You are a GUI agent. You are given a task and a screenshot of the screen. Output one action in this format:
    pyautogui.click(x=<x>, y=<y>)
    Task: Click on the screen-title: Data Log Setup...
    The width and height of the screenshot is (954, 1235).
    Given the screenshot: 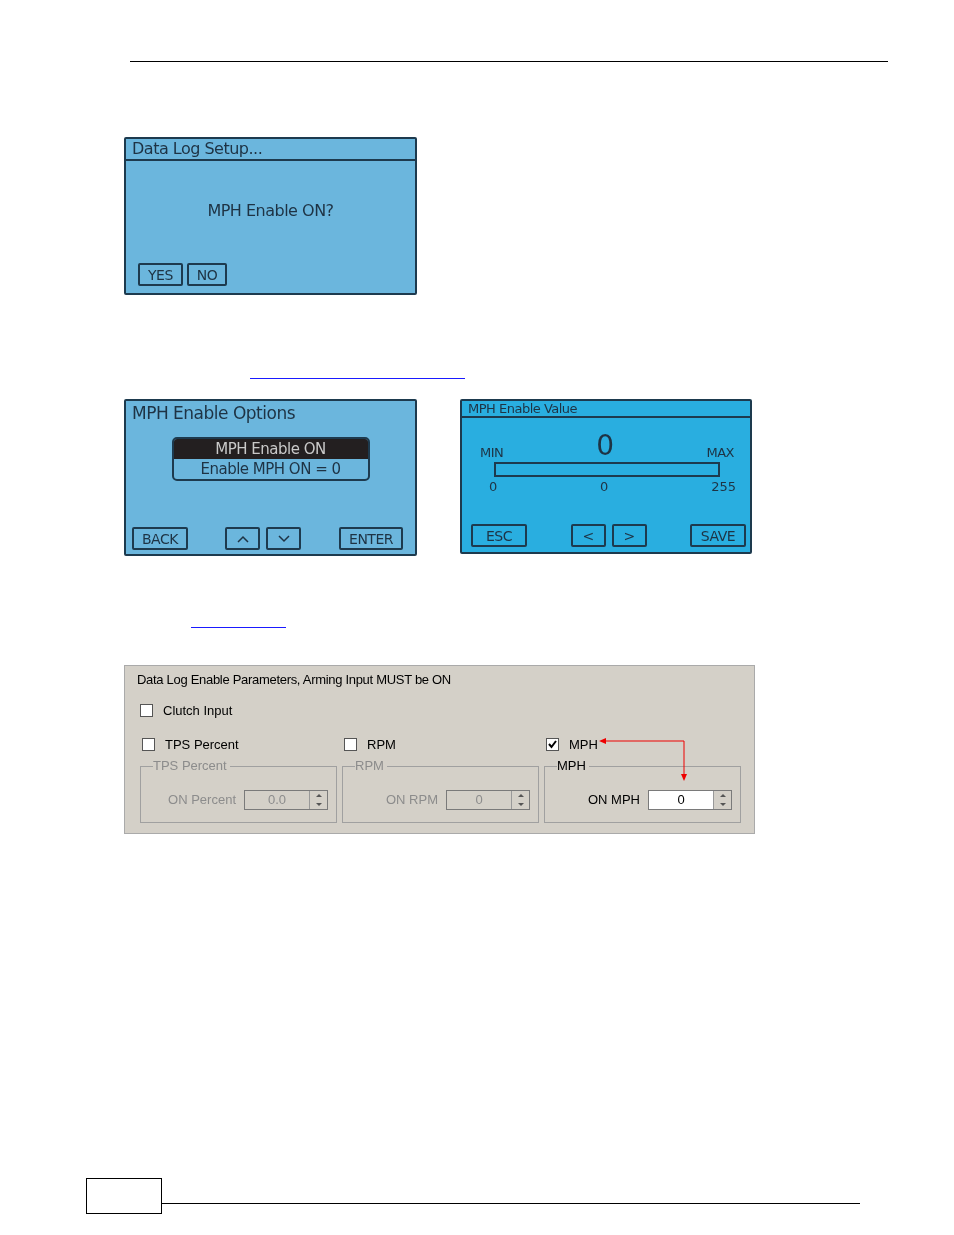 What is the action you would take?
    pyautogui.click(x=270, y=150)
    